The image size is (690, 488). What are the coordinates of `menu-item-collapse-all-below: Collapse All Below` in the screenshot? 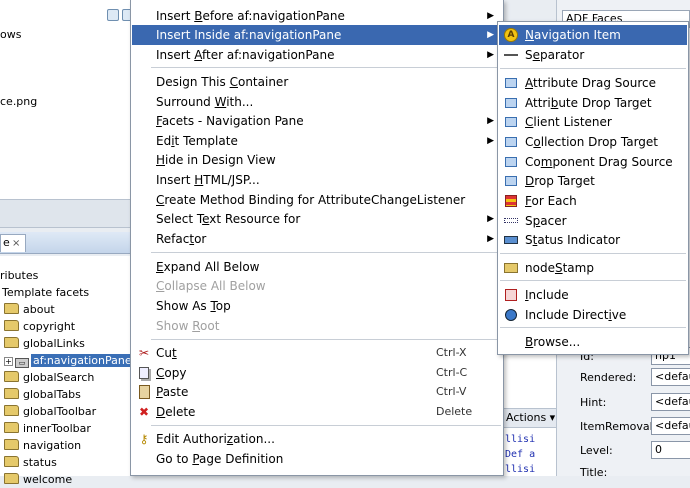 It's located at (211, 286).